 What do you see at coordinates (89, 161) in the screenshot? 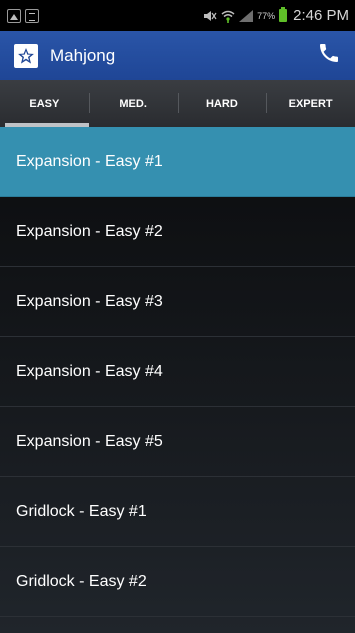
I see `list-item-label: Expansion - Easy #1` at bounding box center [89, 161].